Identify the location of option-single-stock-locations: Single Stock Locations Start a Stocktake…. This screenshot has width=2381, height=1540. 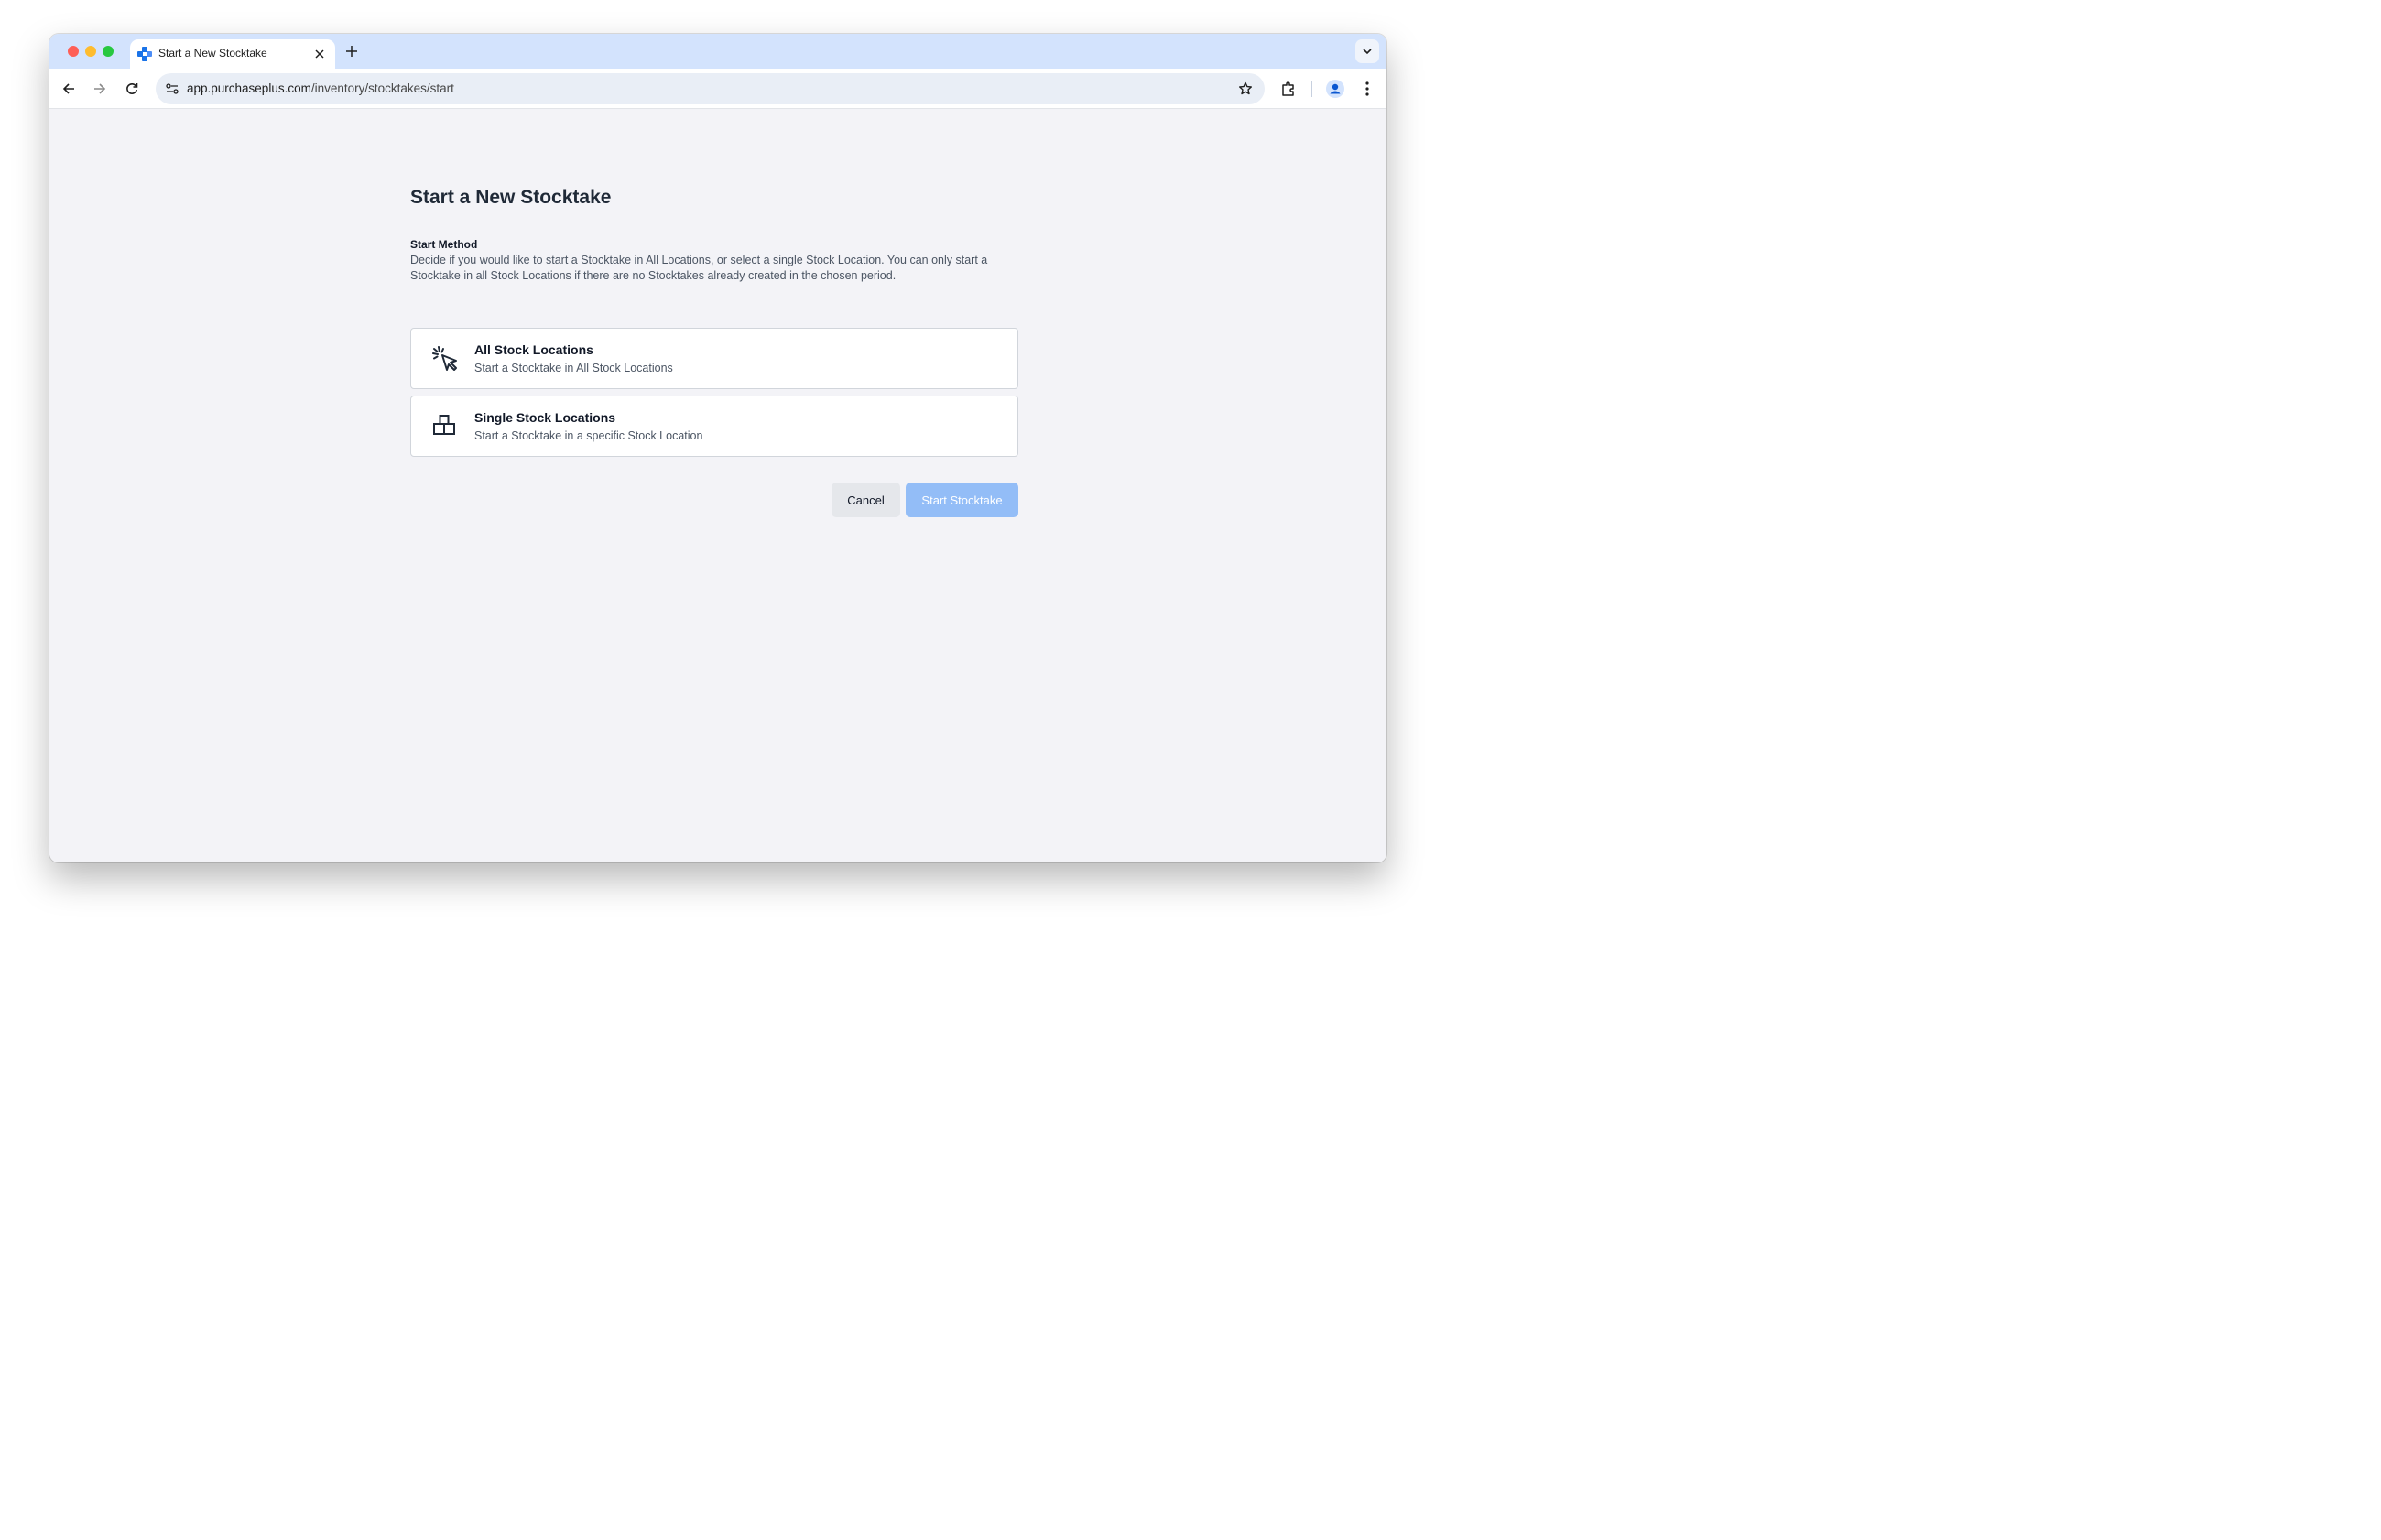
(714, 426).